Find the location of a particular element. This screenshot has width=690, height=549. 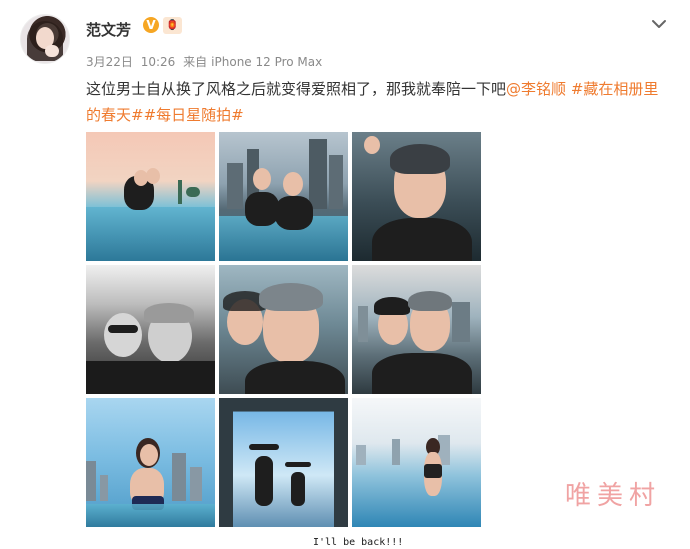

watermark: 唯美村 is located at coordinates (613, 496).